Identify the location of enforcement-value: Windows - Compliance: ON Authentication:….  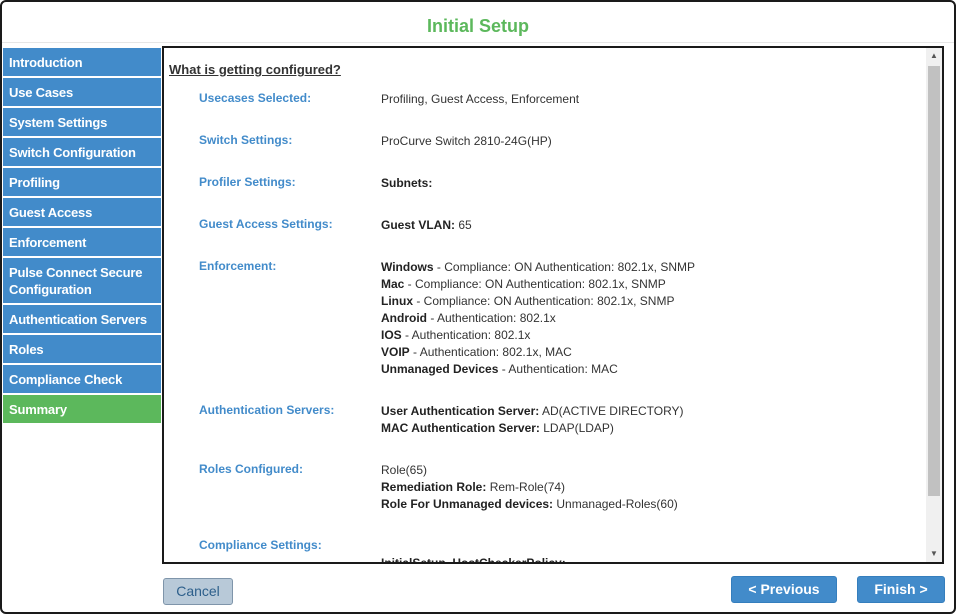
(538, 318).